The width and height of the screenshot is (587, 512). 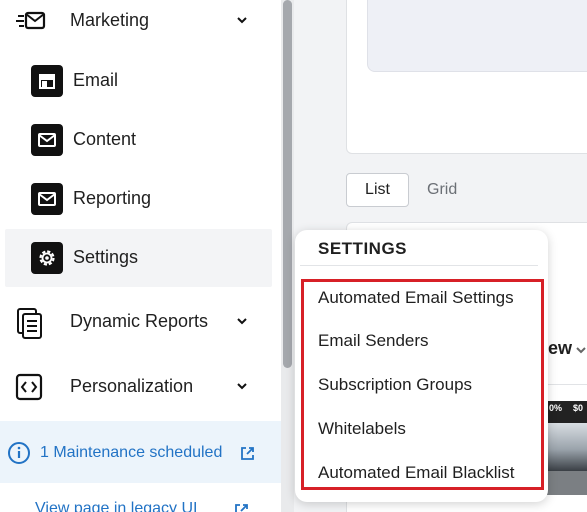 I want to click on sidebar-item-personalization: Personalization, so click(x=140, y=386).